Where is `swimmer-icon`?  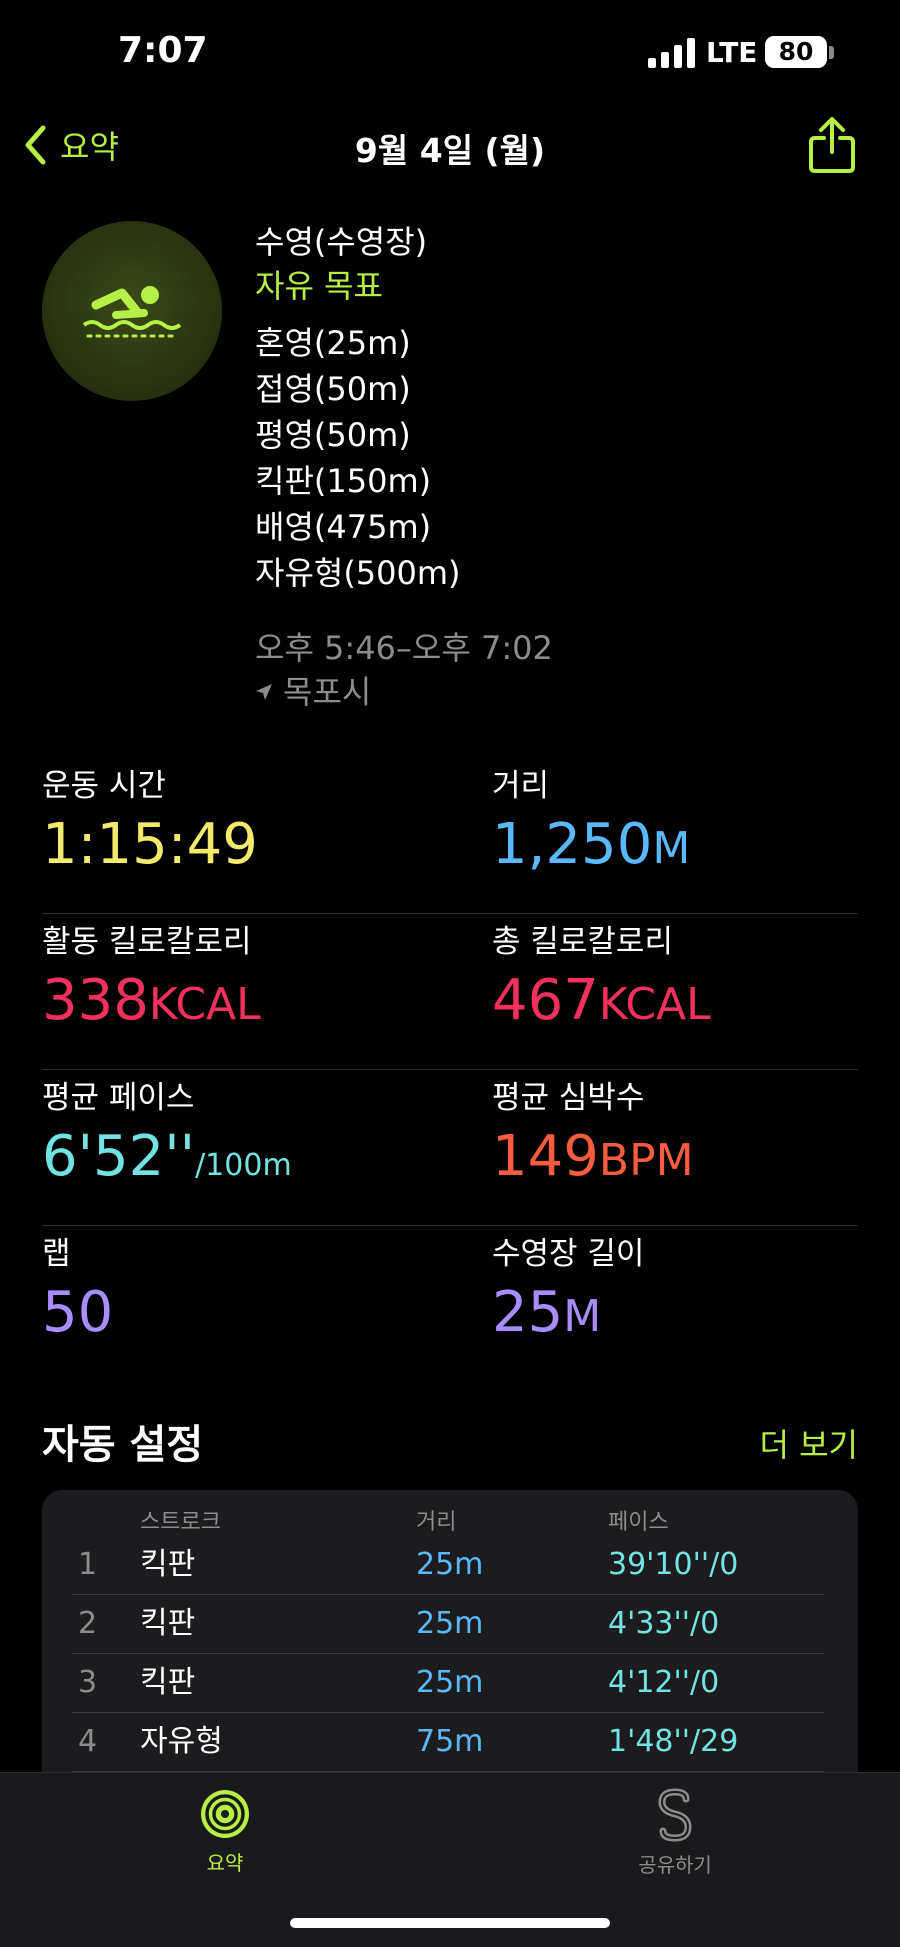
swimmer-icon is located at coordinates (132, 312).